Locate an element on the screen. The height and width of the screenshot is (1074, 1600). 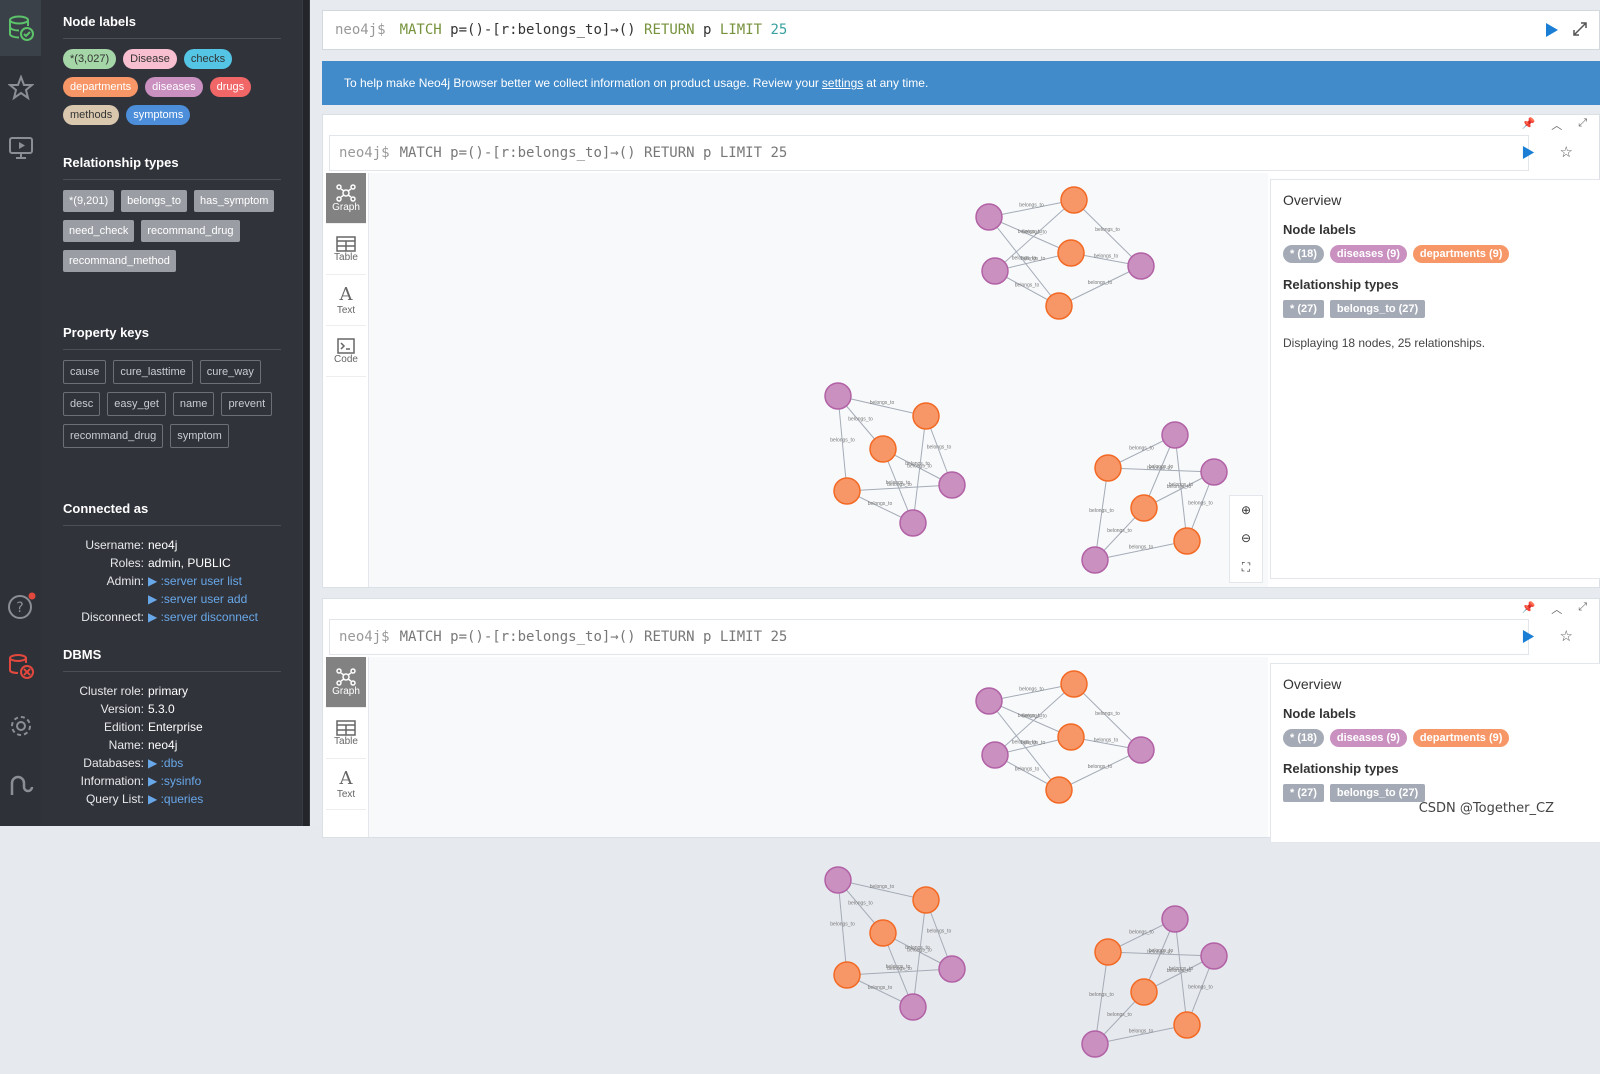
property-key-pill: desc is located at coordinates (82, 404).